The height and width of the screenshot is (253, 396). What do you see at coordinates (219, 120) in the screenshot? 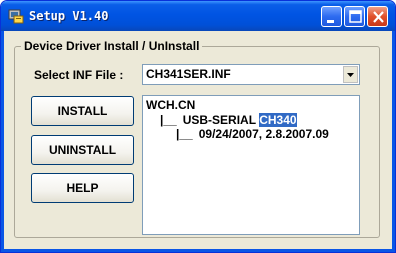
I see `device-prefix: USB-SERIAL` at bounding box center [219, 120].